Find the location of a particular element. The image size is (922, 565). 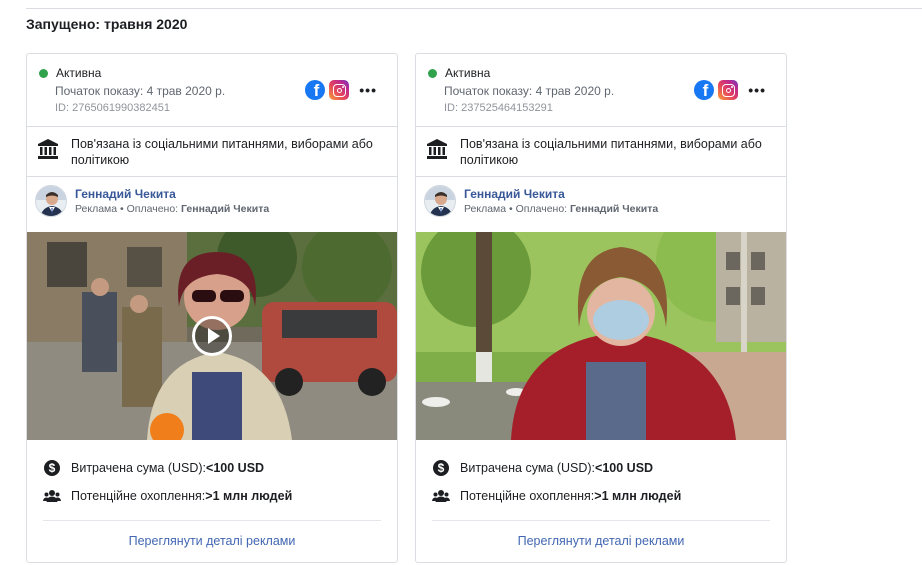

section-title: Запущено: травня 2020 is located at coordinates (107, 24).